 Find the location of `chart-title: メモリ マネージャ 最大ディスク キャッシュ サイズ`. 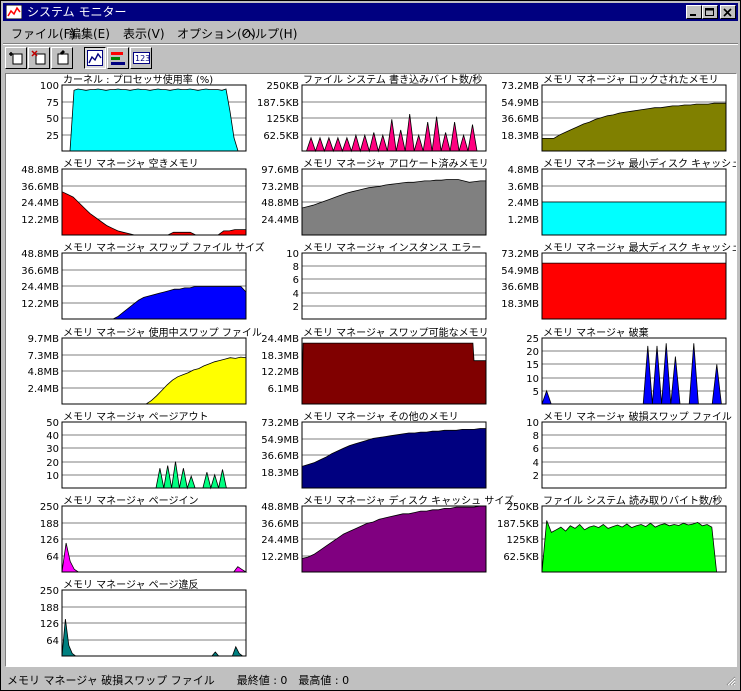

chart-title: メモリ マネージャ 最大ディスク キャッシュ サイズ is located at coordinates (639, 247).